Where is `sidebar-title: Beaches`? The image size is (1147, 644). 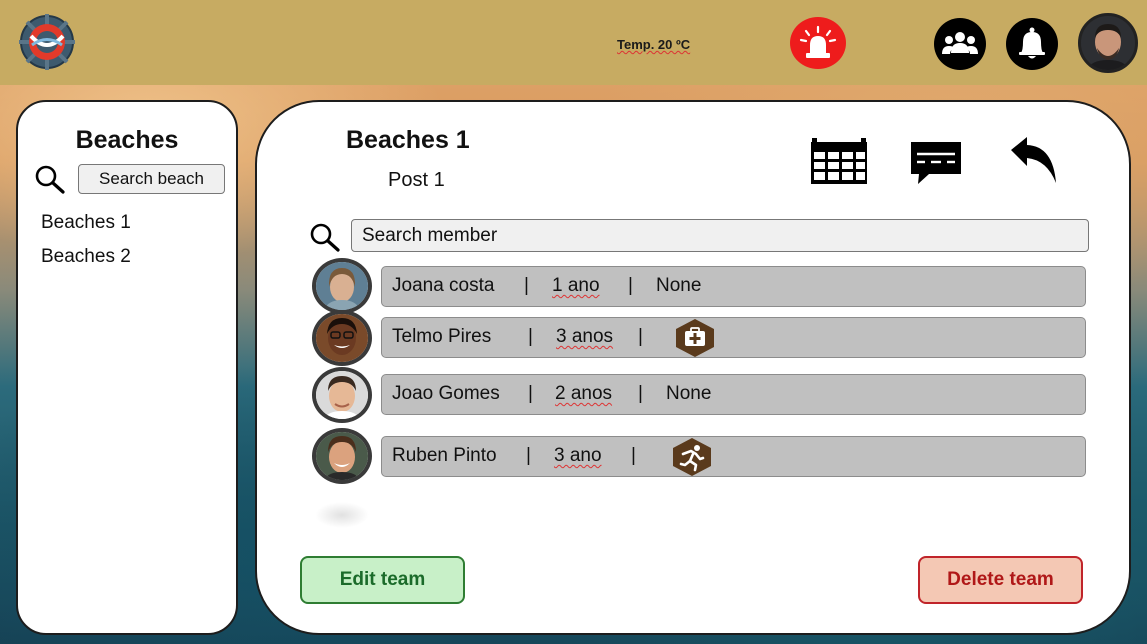 sidebar-title: Beaches is located at coordinates (127, 140).